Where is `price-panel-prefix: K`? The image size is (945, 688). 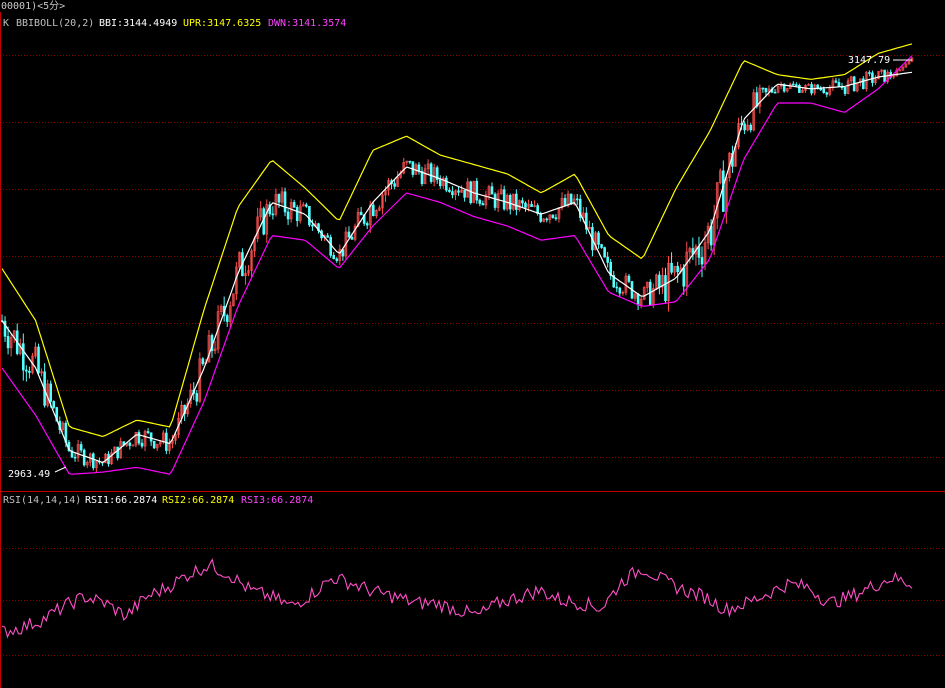 price-panel-prefix: K is located at coordinates (6, 23).